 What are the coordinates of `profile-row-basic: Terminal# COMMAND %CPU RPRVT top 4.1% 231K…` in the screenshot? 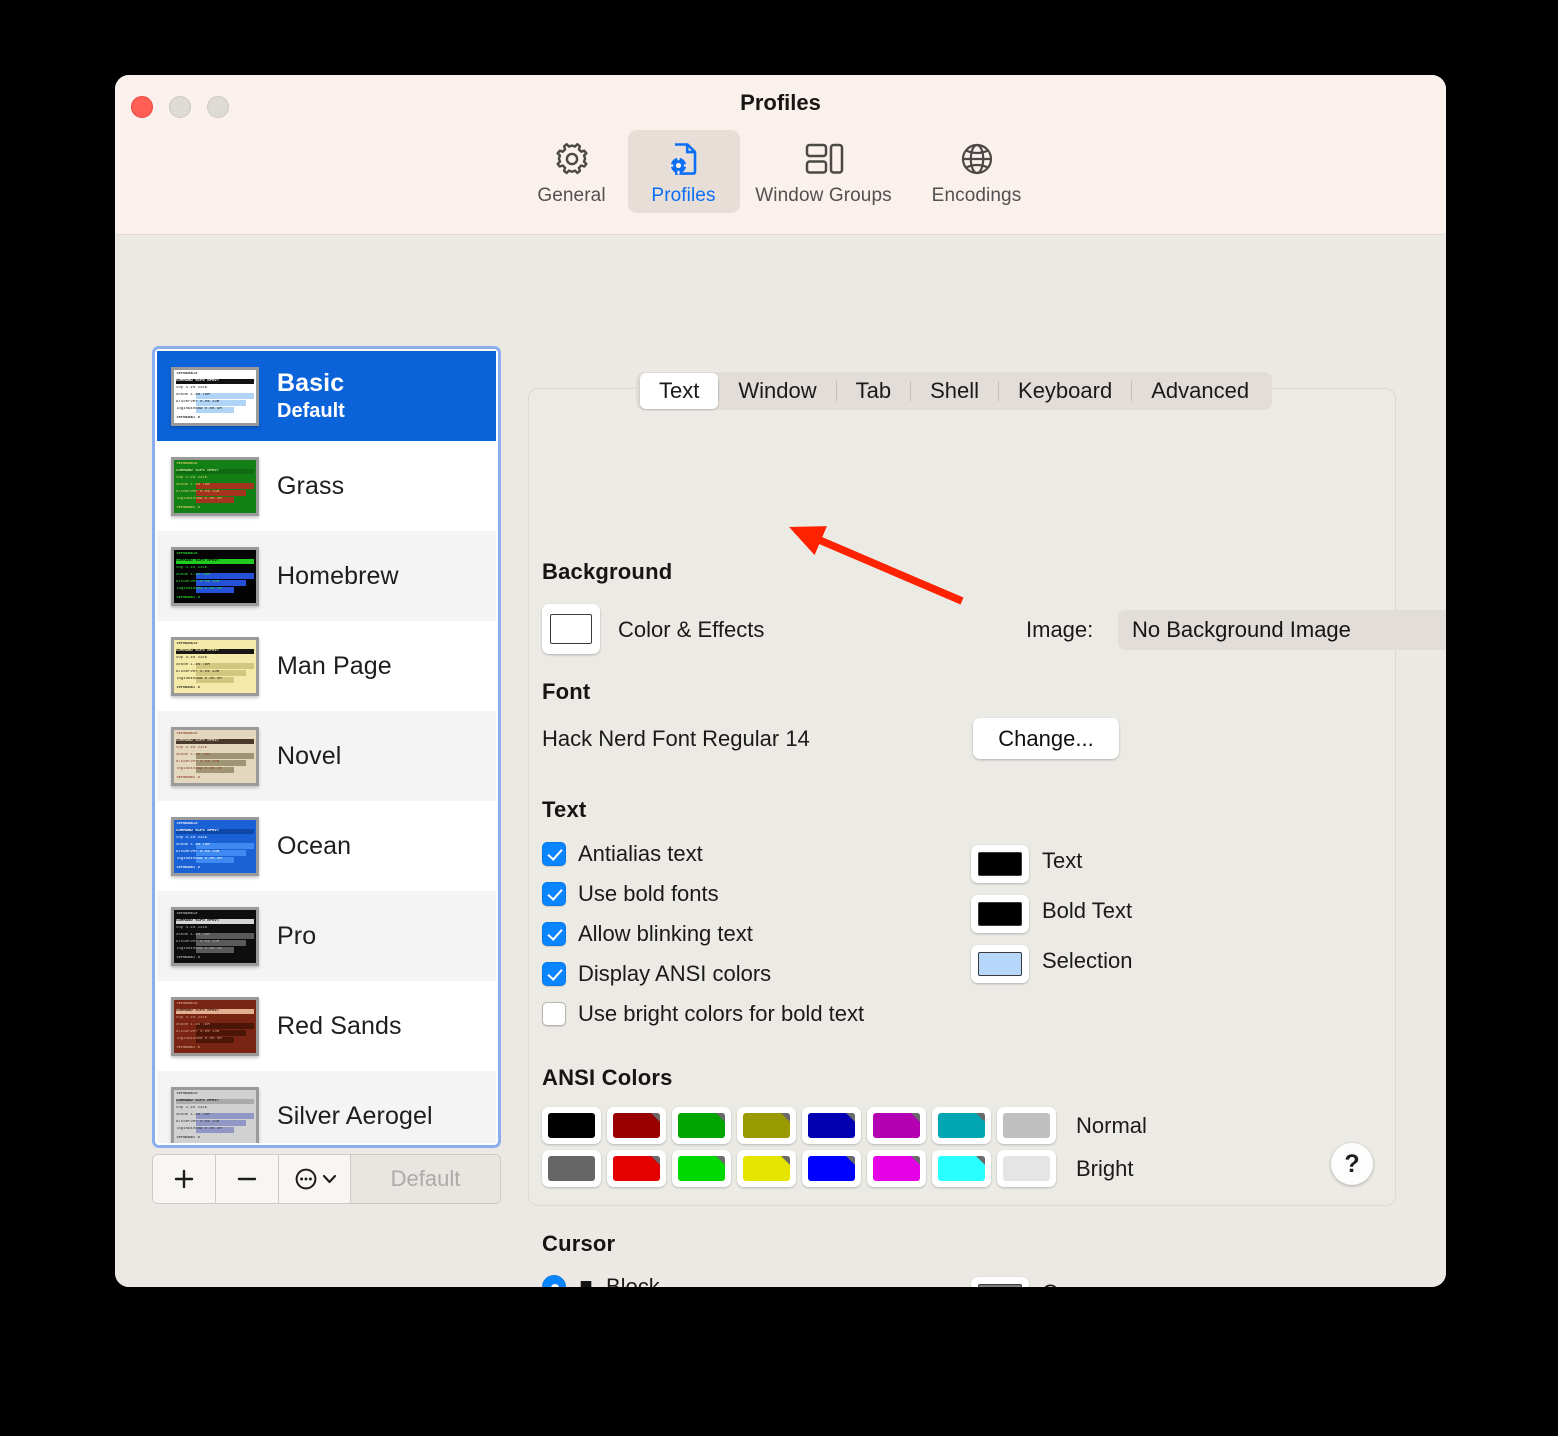 It's located at (326, 396).